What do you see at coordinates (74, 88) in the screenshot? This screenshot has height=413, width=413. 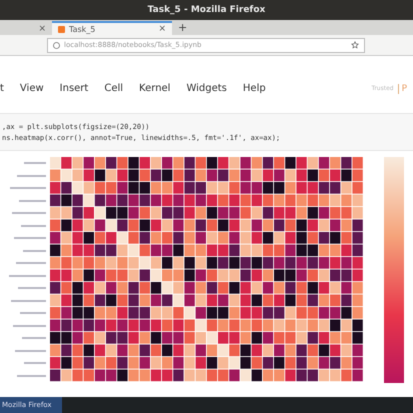 I see `menu-item: Insert` at bounding box center [74, 88].